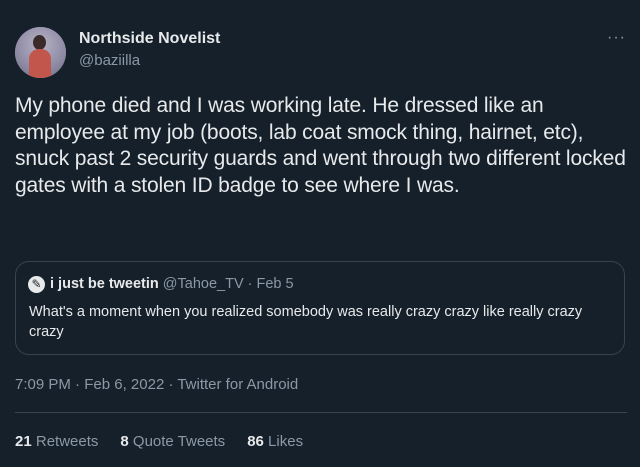 The image size is (640, 467). Describe the element at coordinates (255, 441) in the screenshot. I see `likes-count: 86` at that location.